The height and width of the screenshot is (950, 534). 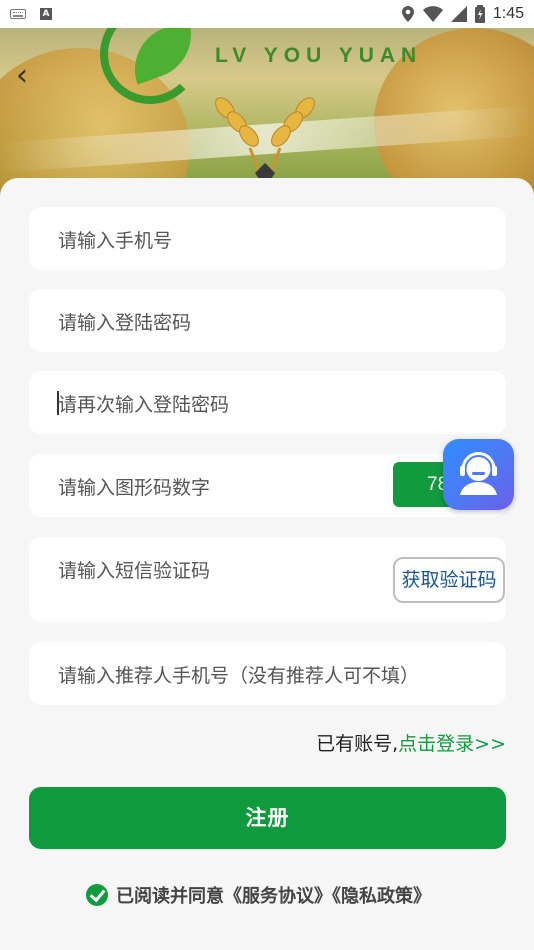 I want to click on location-icon, so click(x=407, y=14).